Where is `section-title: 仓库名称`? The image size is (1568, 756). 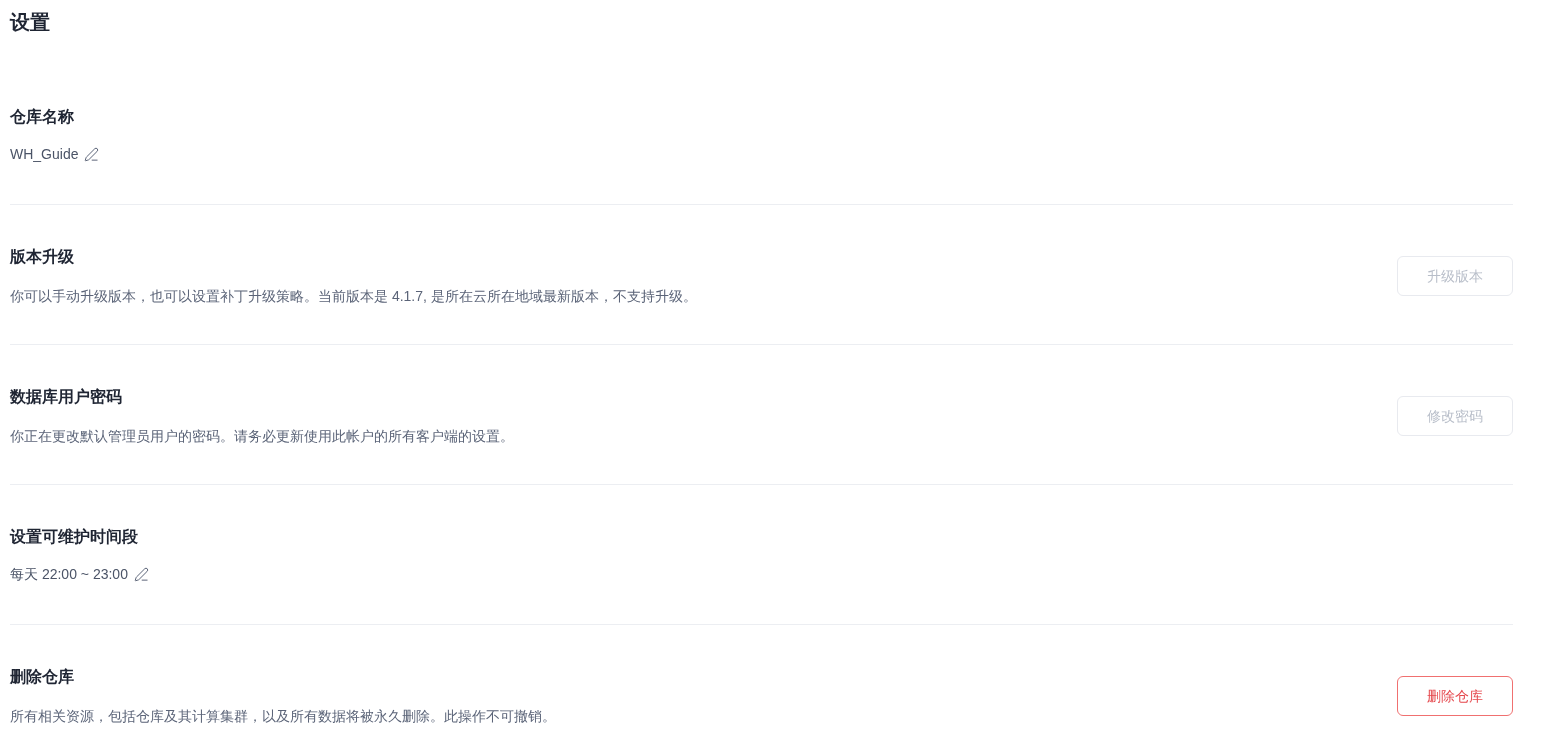
section-title: 仓库名称 is located at coordinates (42, 117).